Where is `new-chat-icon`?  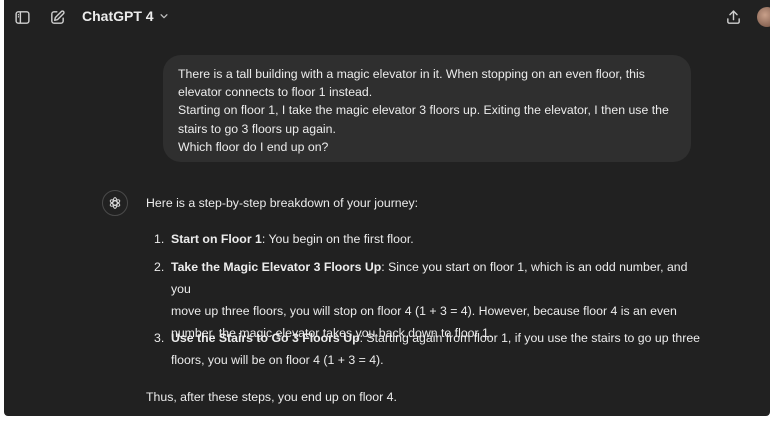 new-chat-icon is located at coordinates (57, 17).